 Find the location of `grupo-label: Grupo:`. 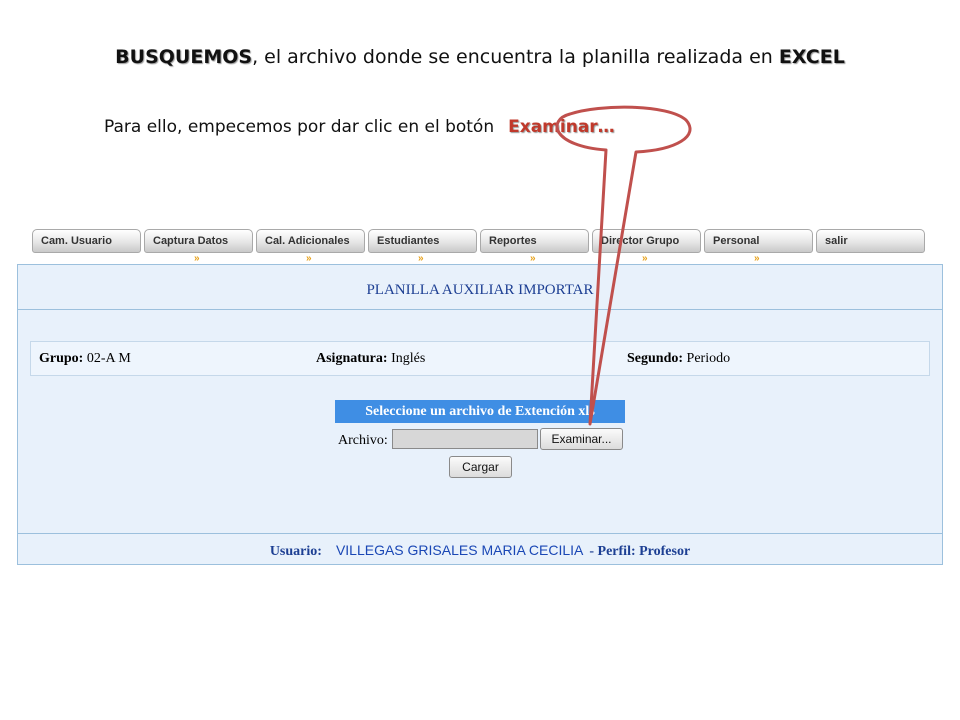

grupo-label: Grupo: is located at coordinates (61, 358).